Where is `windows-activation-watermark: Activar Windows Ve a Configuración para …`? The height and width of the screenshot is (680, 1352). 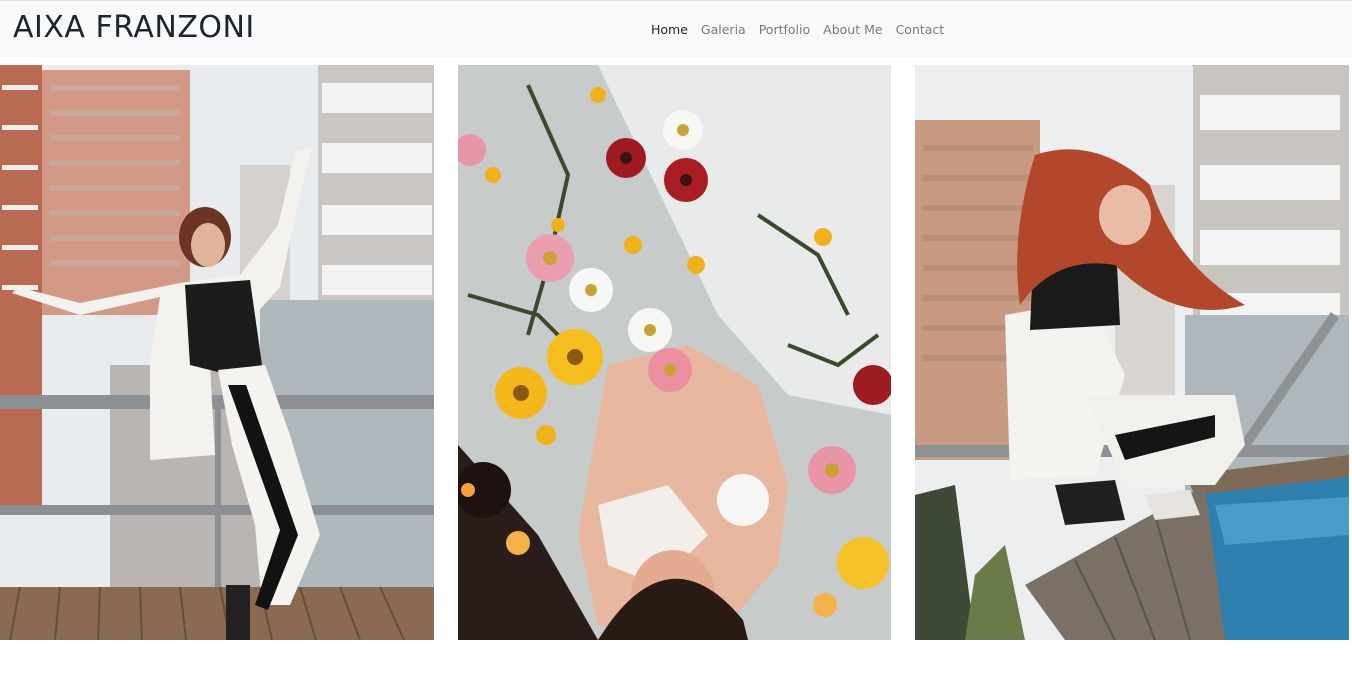 windows-activation-watermark: Activar Windows Ve a Configuración para … is located at coordinates (1144, 665).